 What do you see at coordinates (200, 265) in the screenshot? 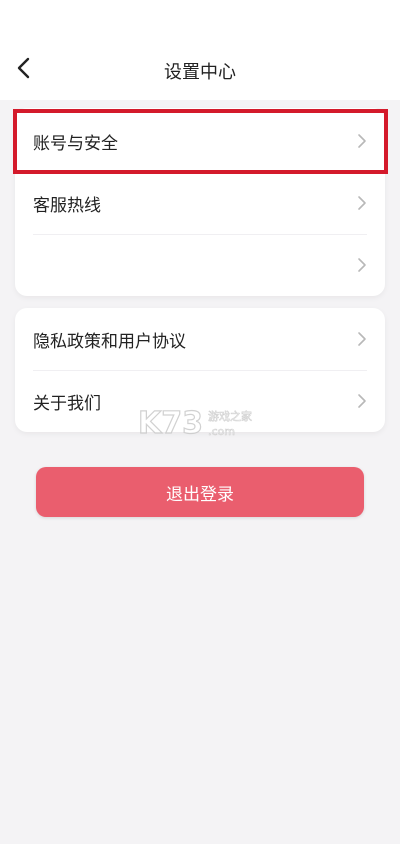
I see `hidden-settings-item` at bounding box center [200, 265].